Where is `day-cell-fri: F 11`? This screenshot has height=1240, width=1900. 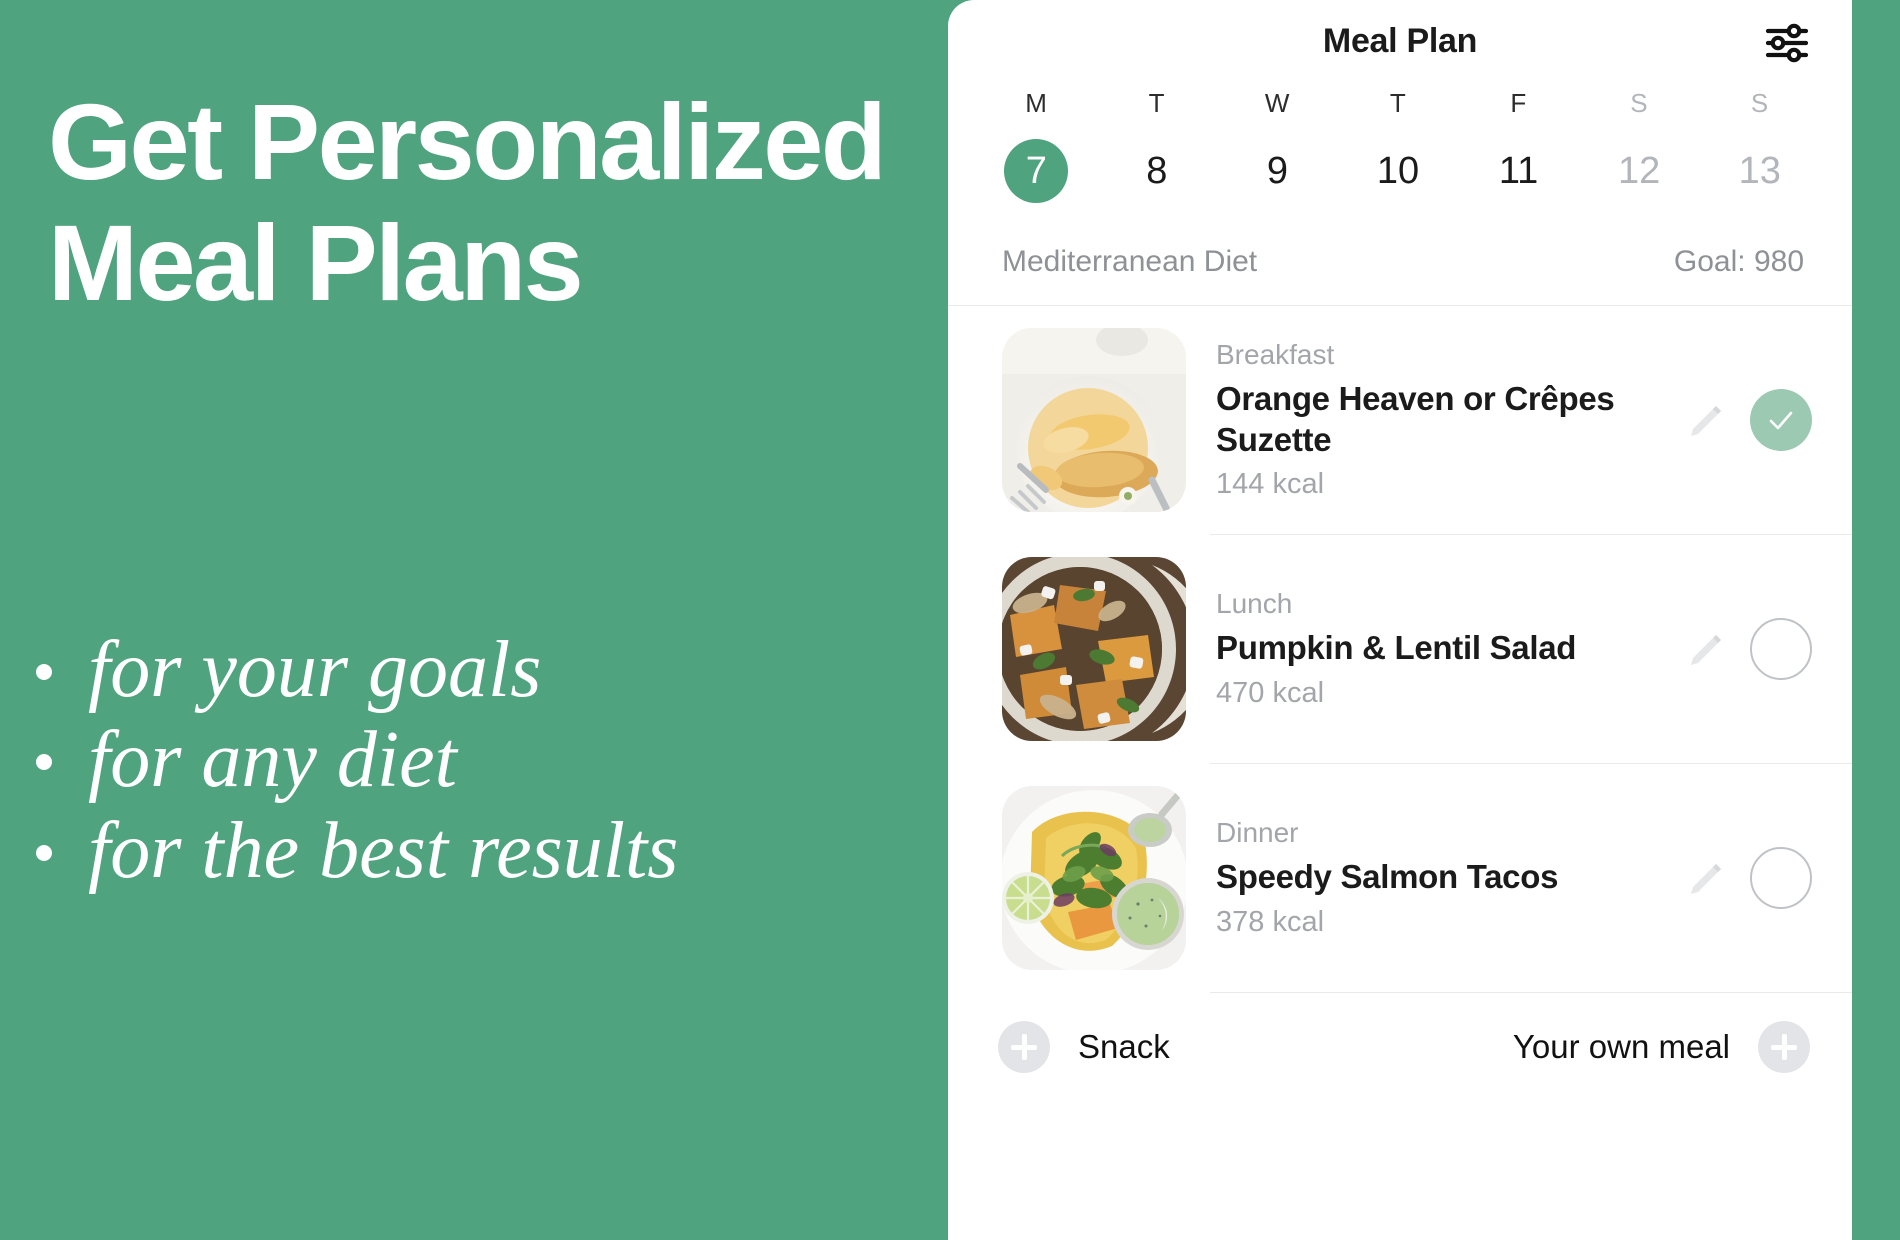
day-cell-fri: F 11 is located at coordinates (1518, 145).